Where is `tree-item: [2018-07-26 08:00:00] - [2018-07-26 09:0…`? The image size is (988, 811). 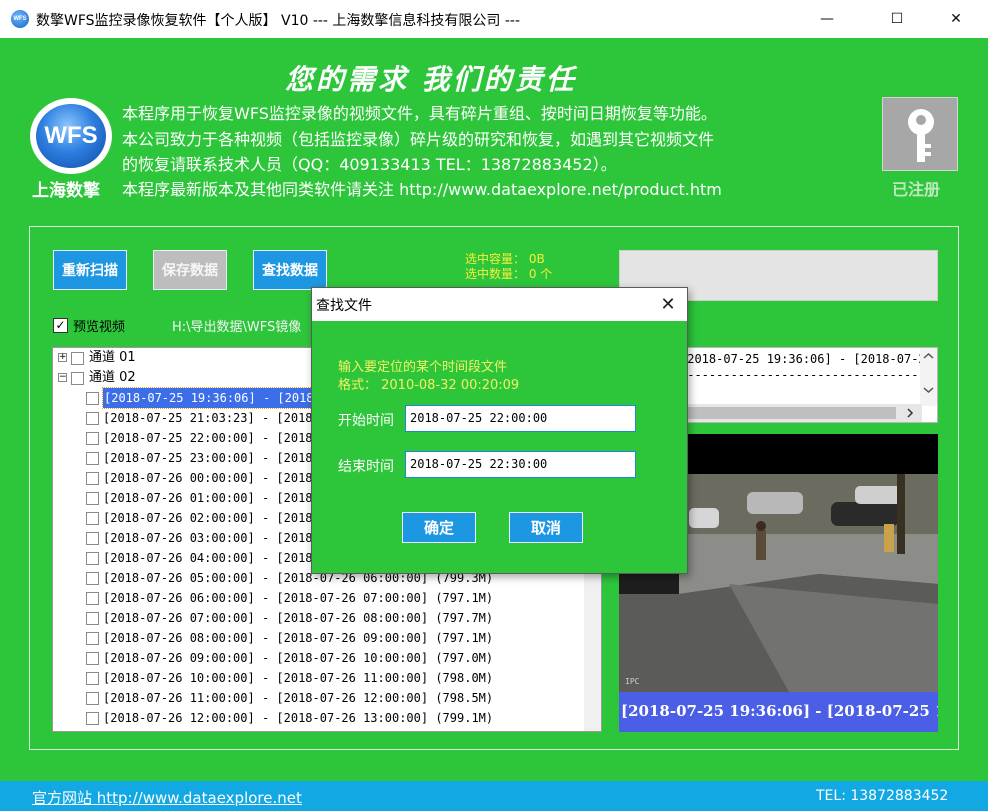 tree-item: [2018-07-26 08:00:00] - [2018-07-26 09:0… is located at coordinates (319, 638).